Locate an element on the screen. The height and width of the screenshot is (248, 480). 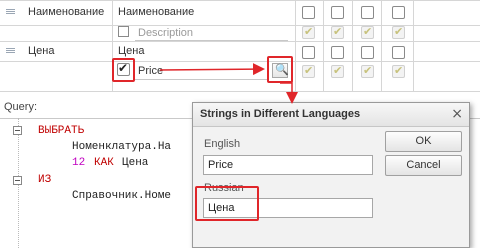
close-icon: × is located at coordinates (457, 114).